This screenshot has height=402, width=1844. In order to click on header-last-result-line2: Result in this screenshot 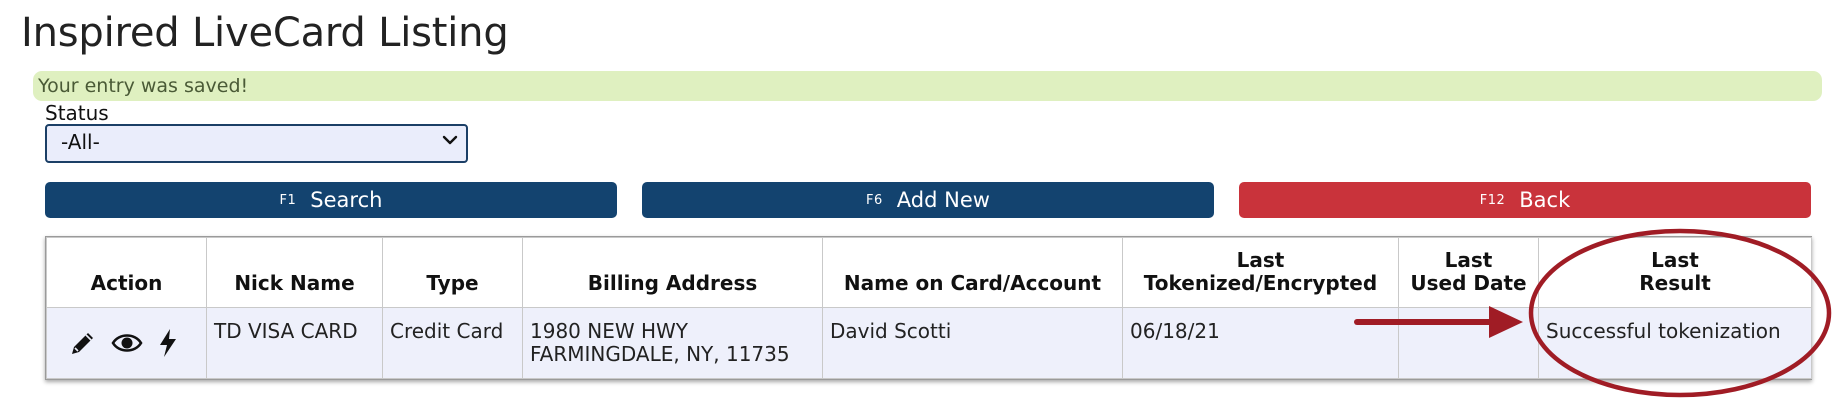, I will do `click(1675, 283)`.